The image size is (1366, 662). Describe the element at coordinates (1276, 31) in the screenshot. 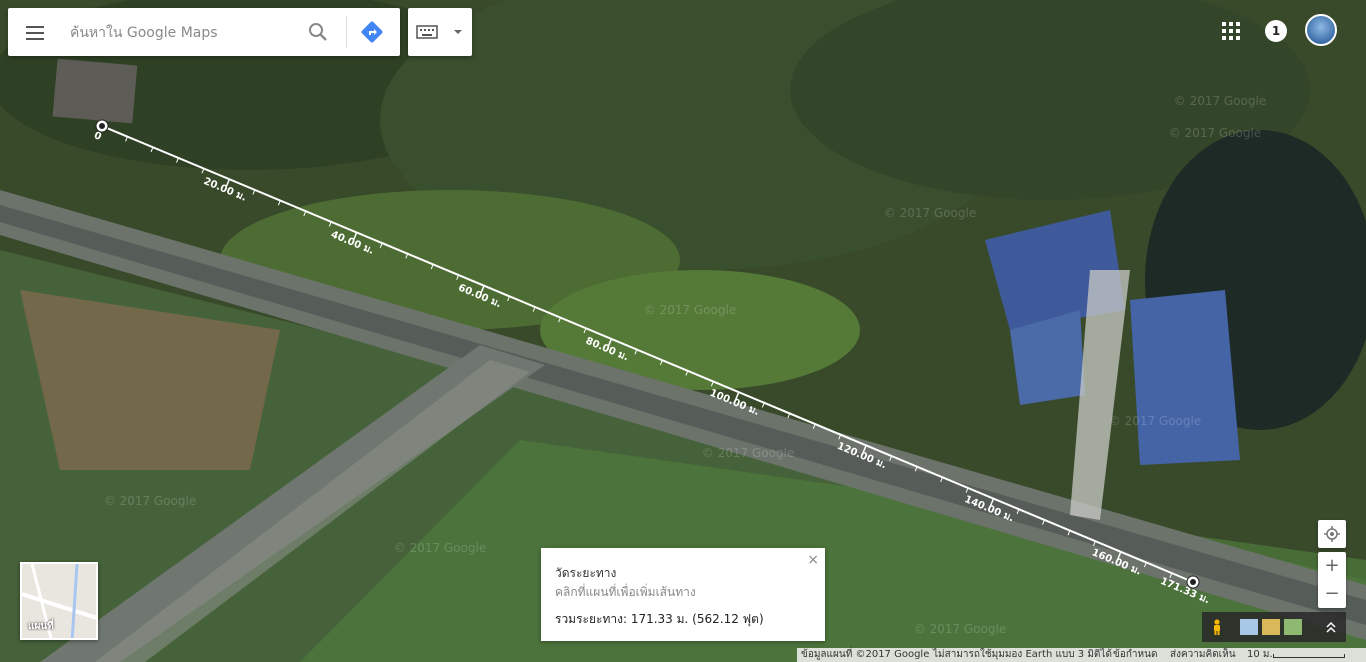

I see `notifications-badge: 1` at that location.